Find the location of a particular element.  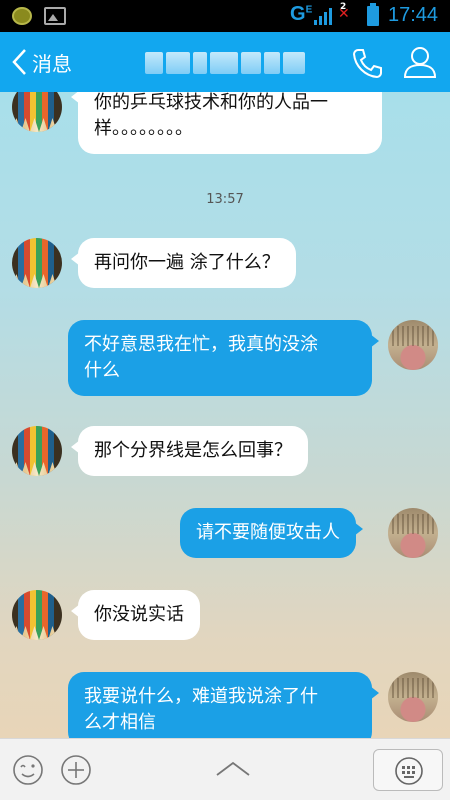

status-bar: GE 2 ✕ 17:44 is located at coordinates (225, 16).